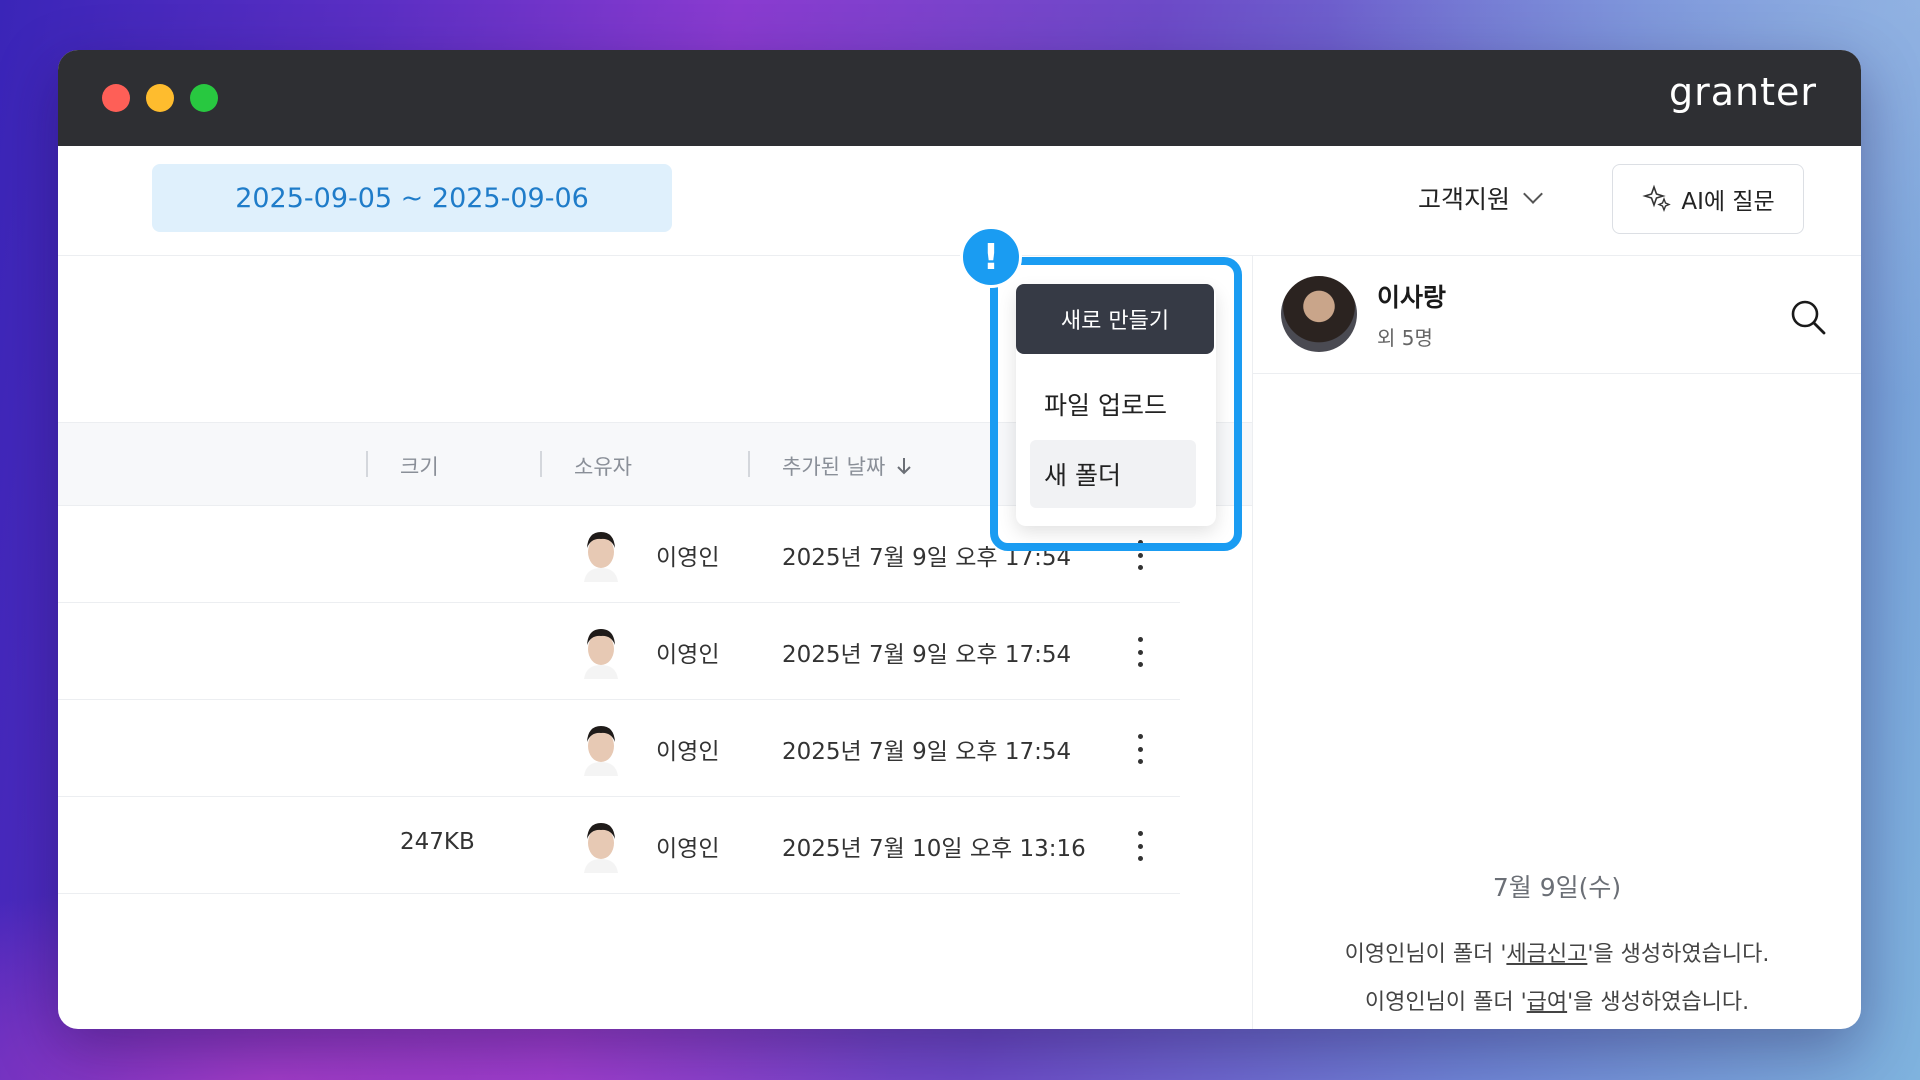 The image size is (1920, 1080). Describe the element at coordinates (1546, 954) in the screenshot. I see `folder-link: 세금신고` at that location.